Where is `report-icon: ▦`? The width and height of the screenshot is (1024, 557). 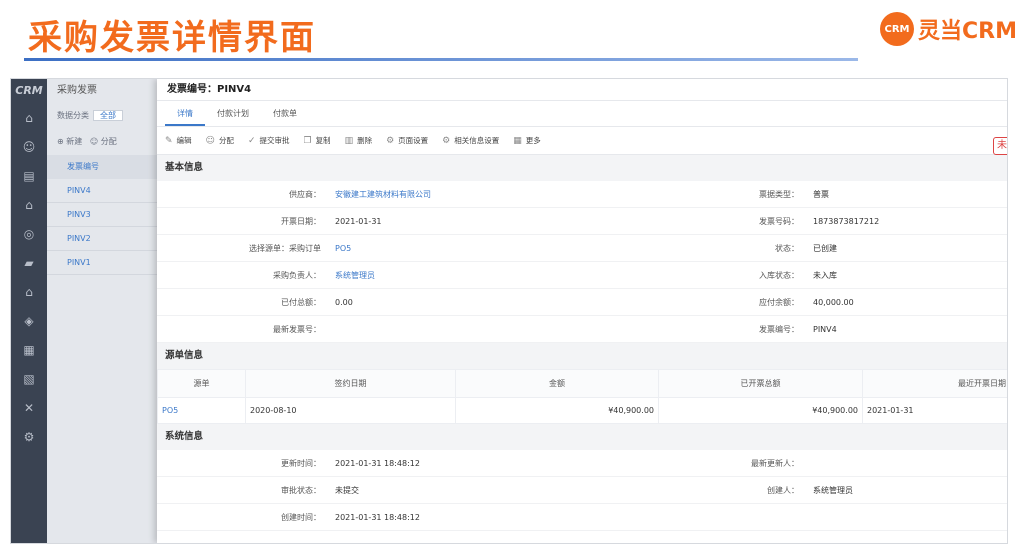
report-icon: ▦ is located at coordinates (29, 349).